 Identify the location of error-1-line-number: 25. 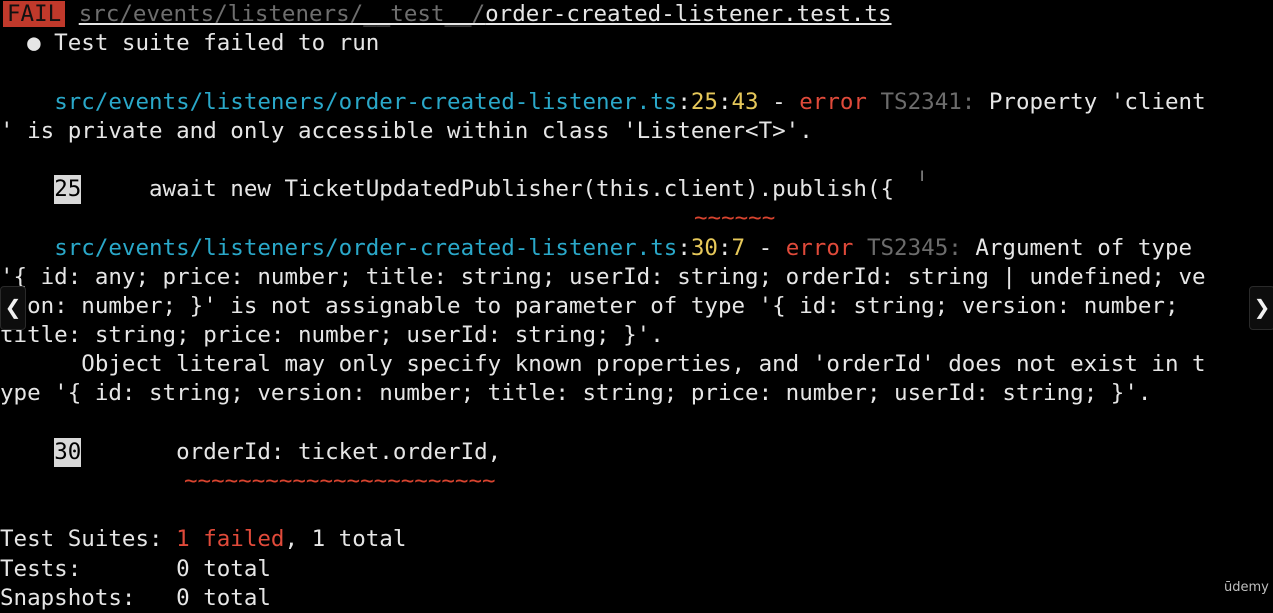
(68, 190).